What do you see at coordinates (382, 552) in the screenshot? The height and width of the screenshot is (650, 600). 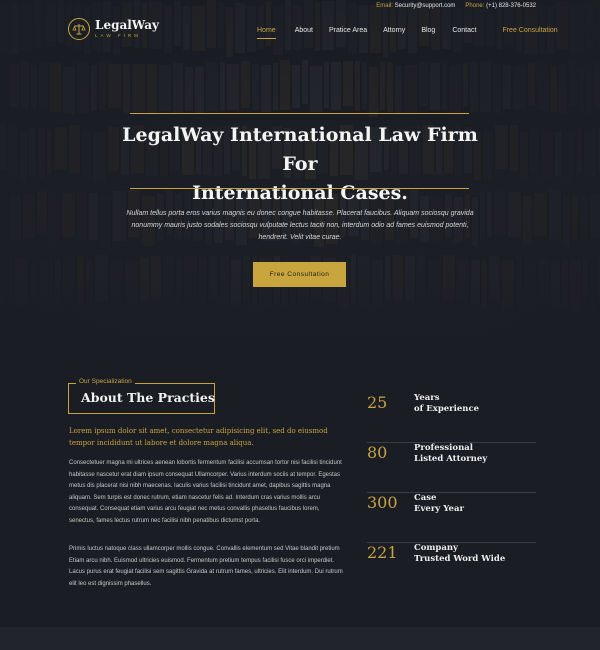 I see `stat-value: 221` at bounding box center [382, 552].